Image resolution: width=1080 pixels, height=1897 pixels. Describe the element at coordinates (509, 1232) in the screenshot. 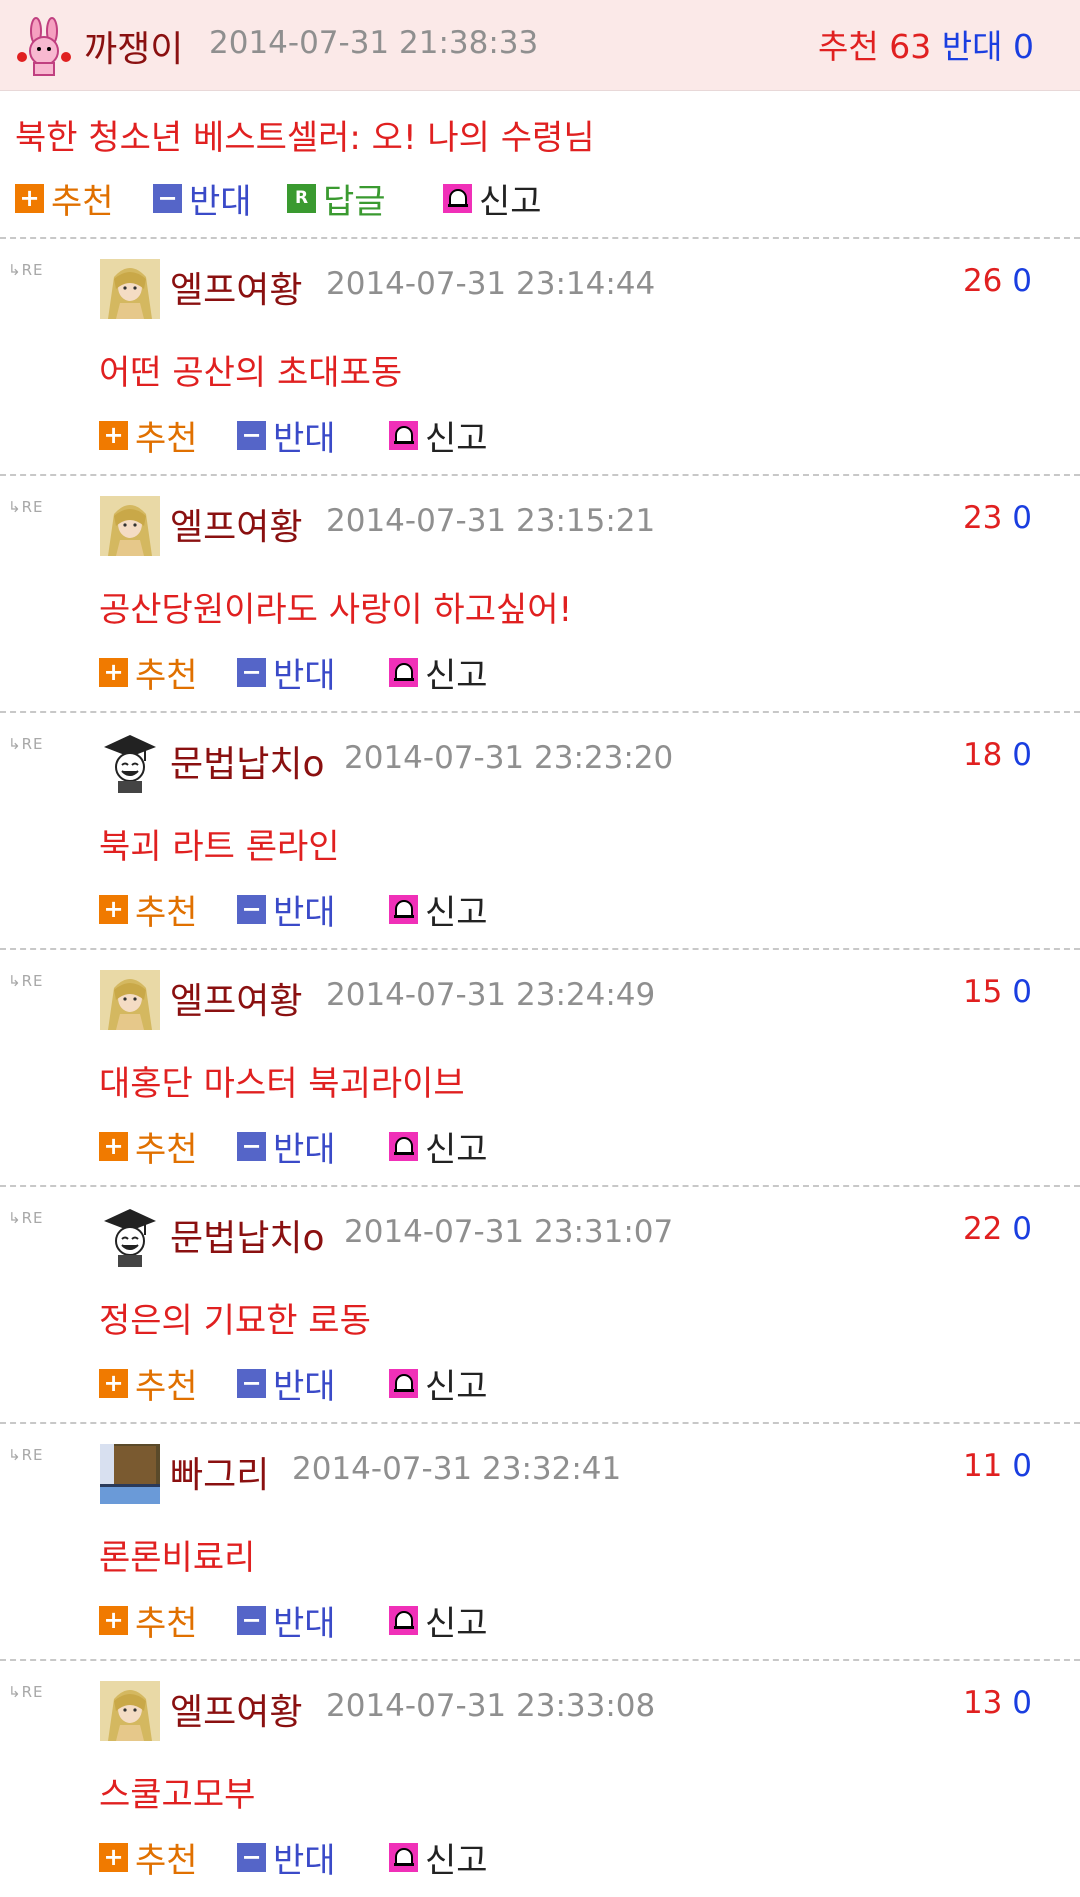

I see `comment-date: 2014-07-31 23:31:07` at that location.